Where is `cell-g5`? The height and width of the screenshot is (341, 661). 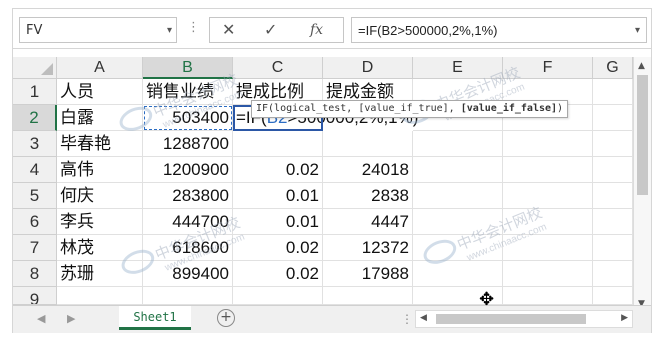
cell-g5 is located at coordinates (613, 196).